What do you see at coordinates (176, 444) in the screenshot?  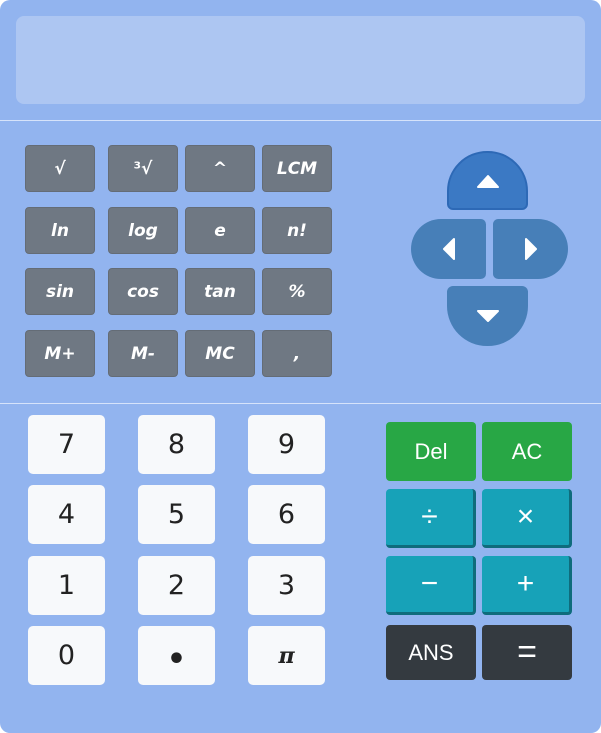 I see `digit-8-button: 8` at bounding box center [176, 444].